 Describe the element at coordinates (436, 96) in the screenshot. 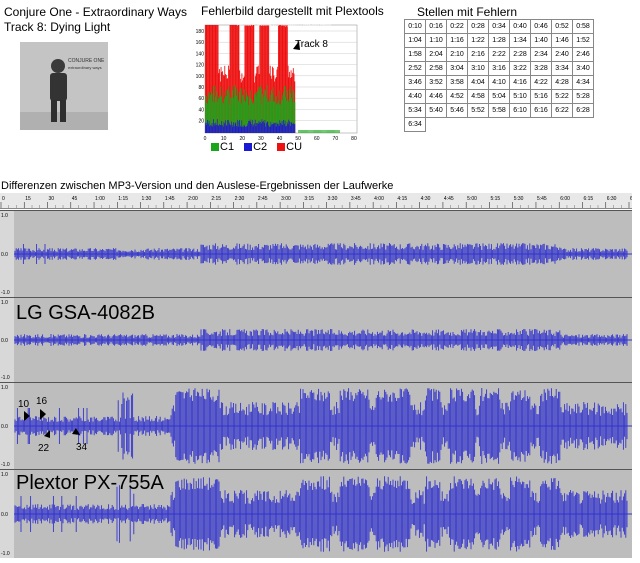

I see `error-cell: 4:46` at that location.